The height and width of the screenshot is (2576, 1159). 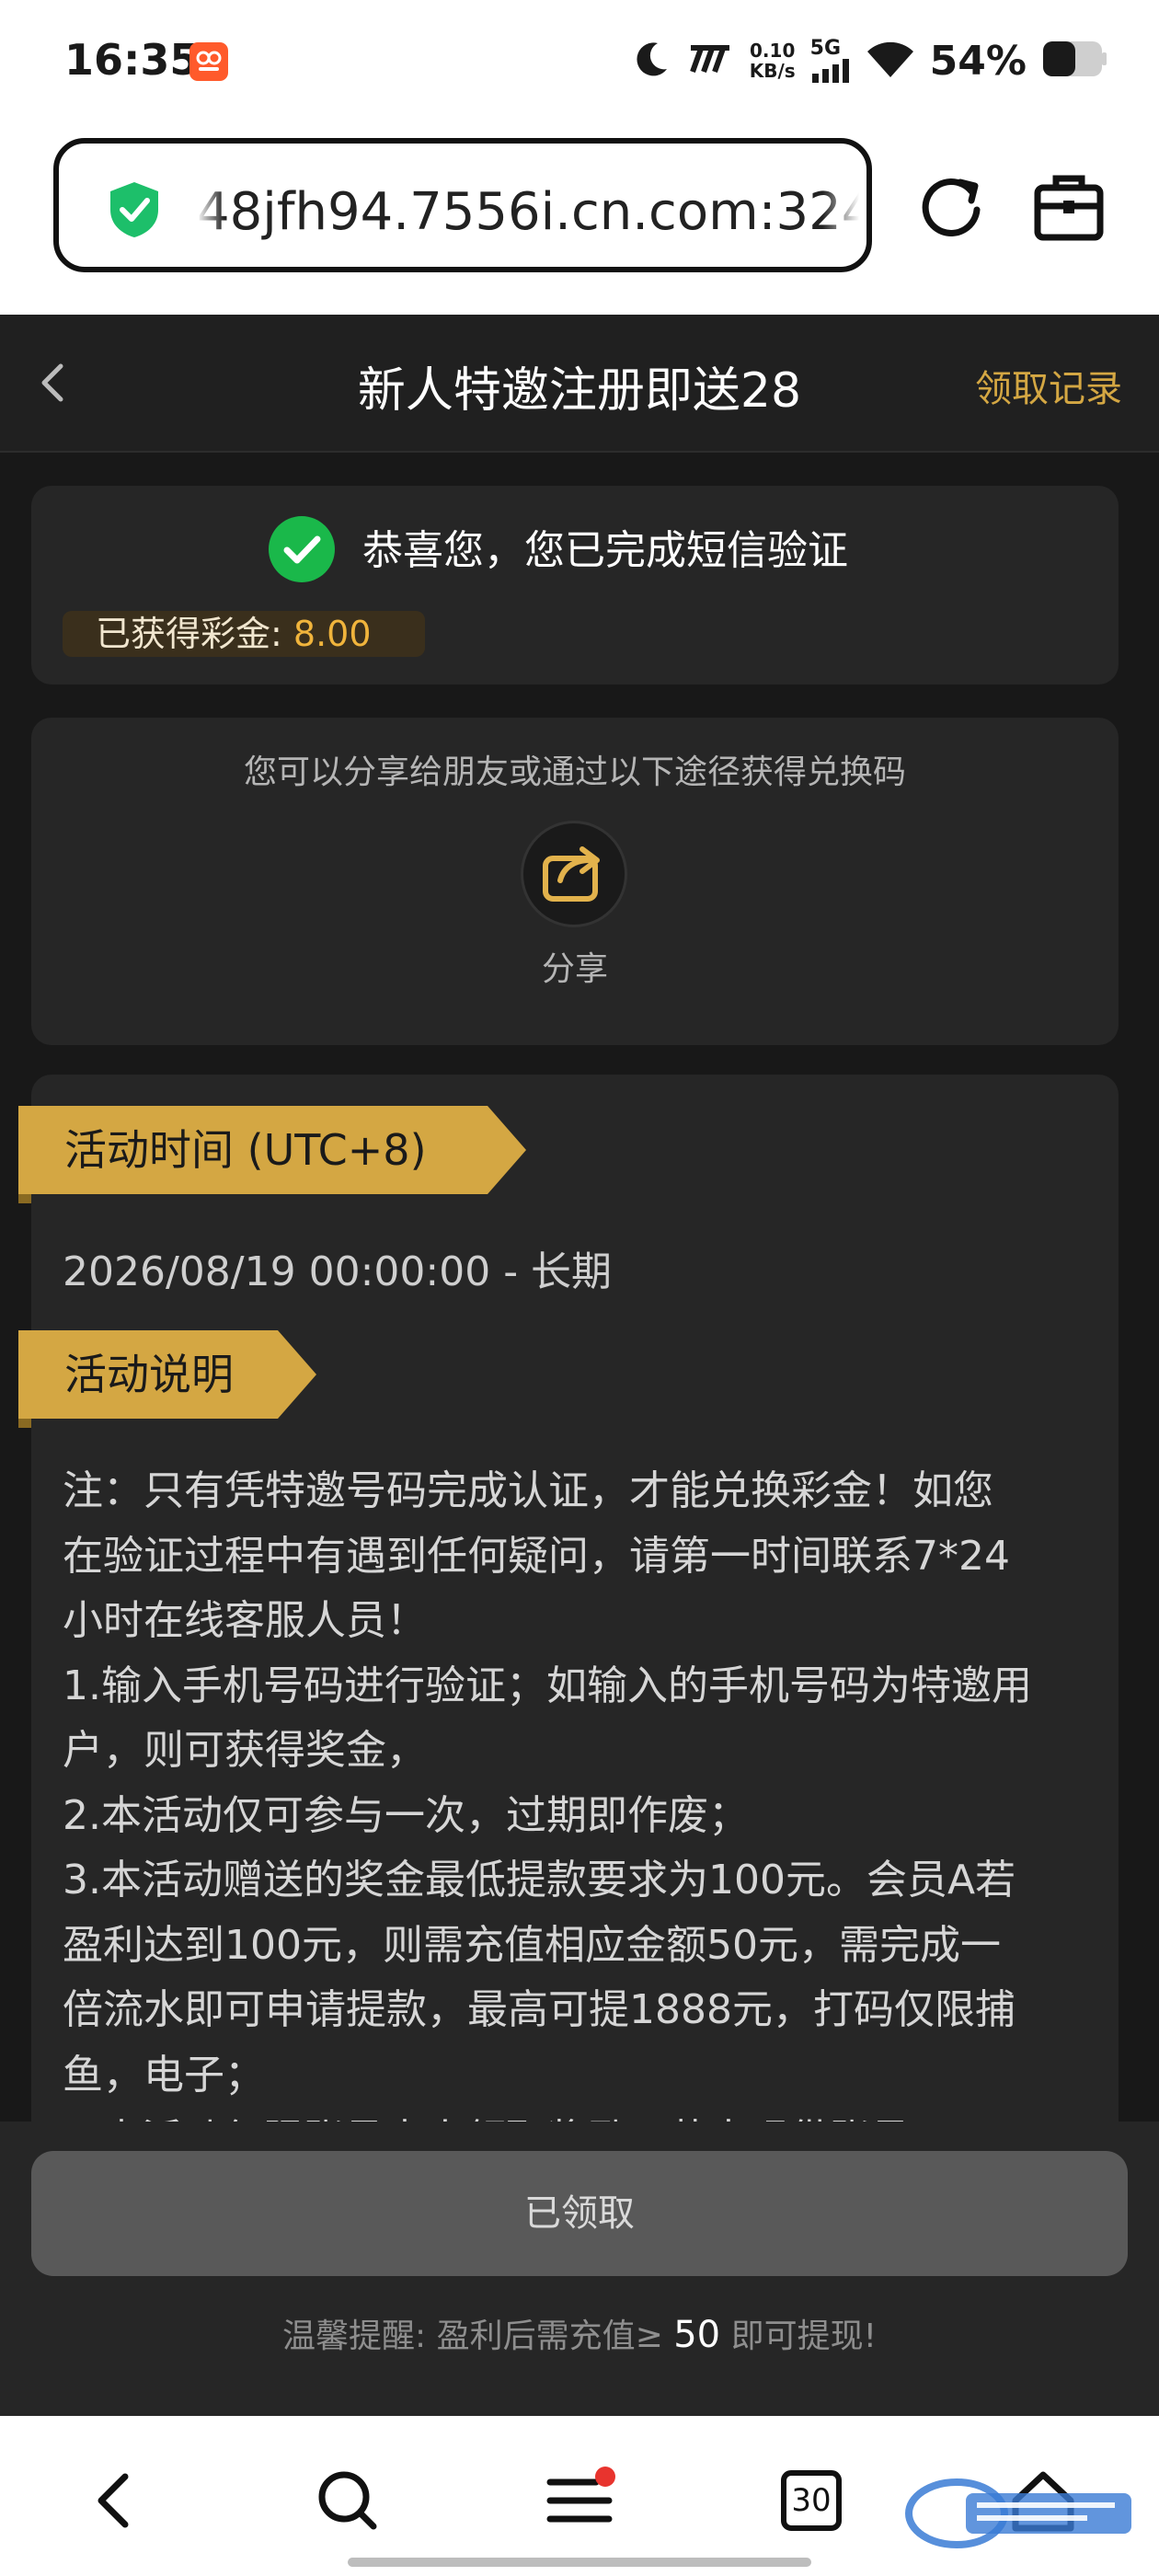 What do you see at coordinates (116, 2500) in the screenshot?
I see `nav-back-icon` at bounding box center [116, 2500].